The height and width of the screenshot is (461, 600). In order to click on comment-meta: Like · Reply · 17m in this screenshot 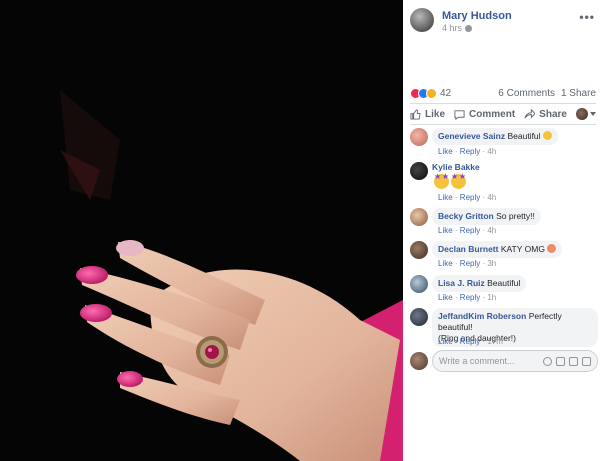, I will do `click(470, 341)`.